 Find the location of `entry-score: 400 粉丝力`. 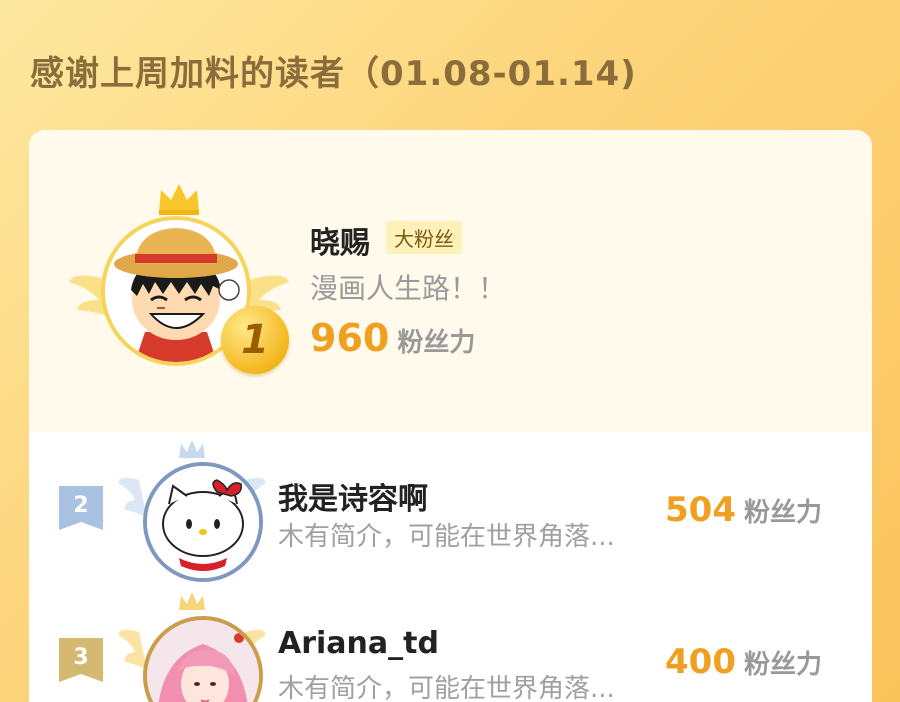

entry-score: 400 粉丝力 is located at coordinates (743, 662).